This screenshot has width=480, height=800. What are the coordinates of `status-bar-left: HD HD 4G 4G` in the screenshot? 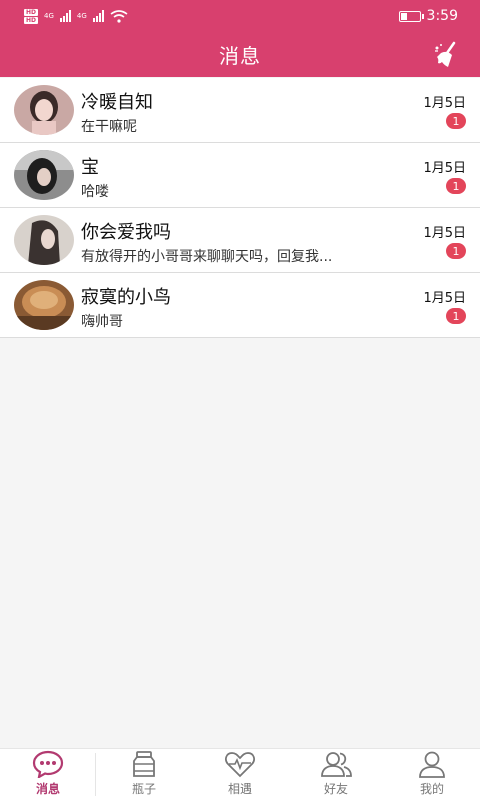 It's located at (76, 16).